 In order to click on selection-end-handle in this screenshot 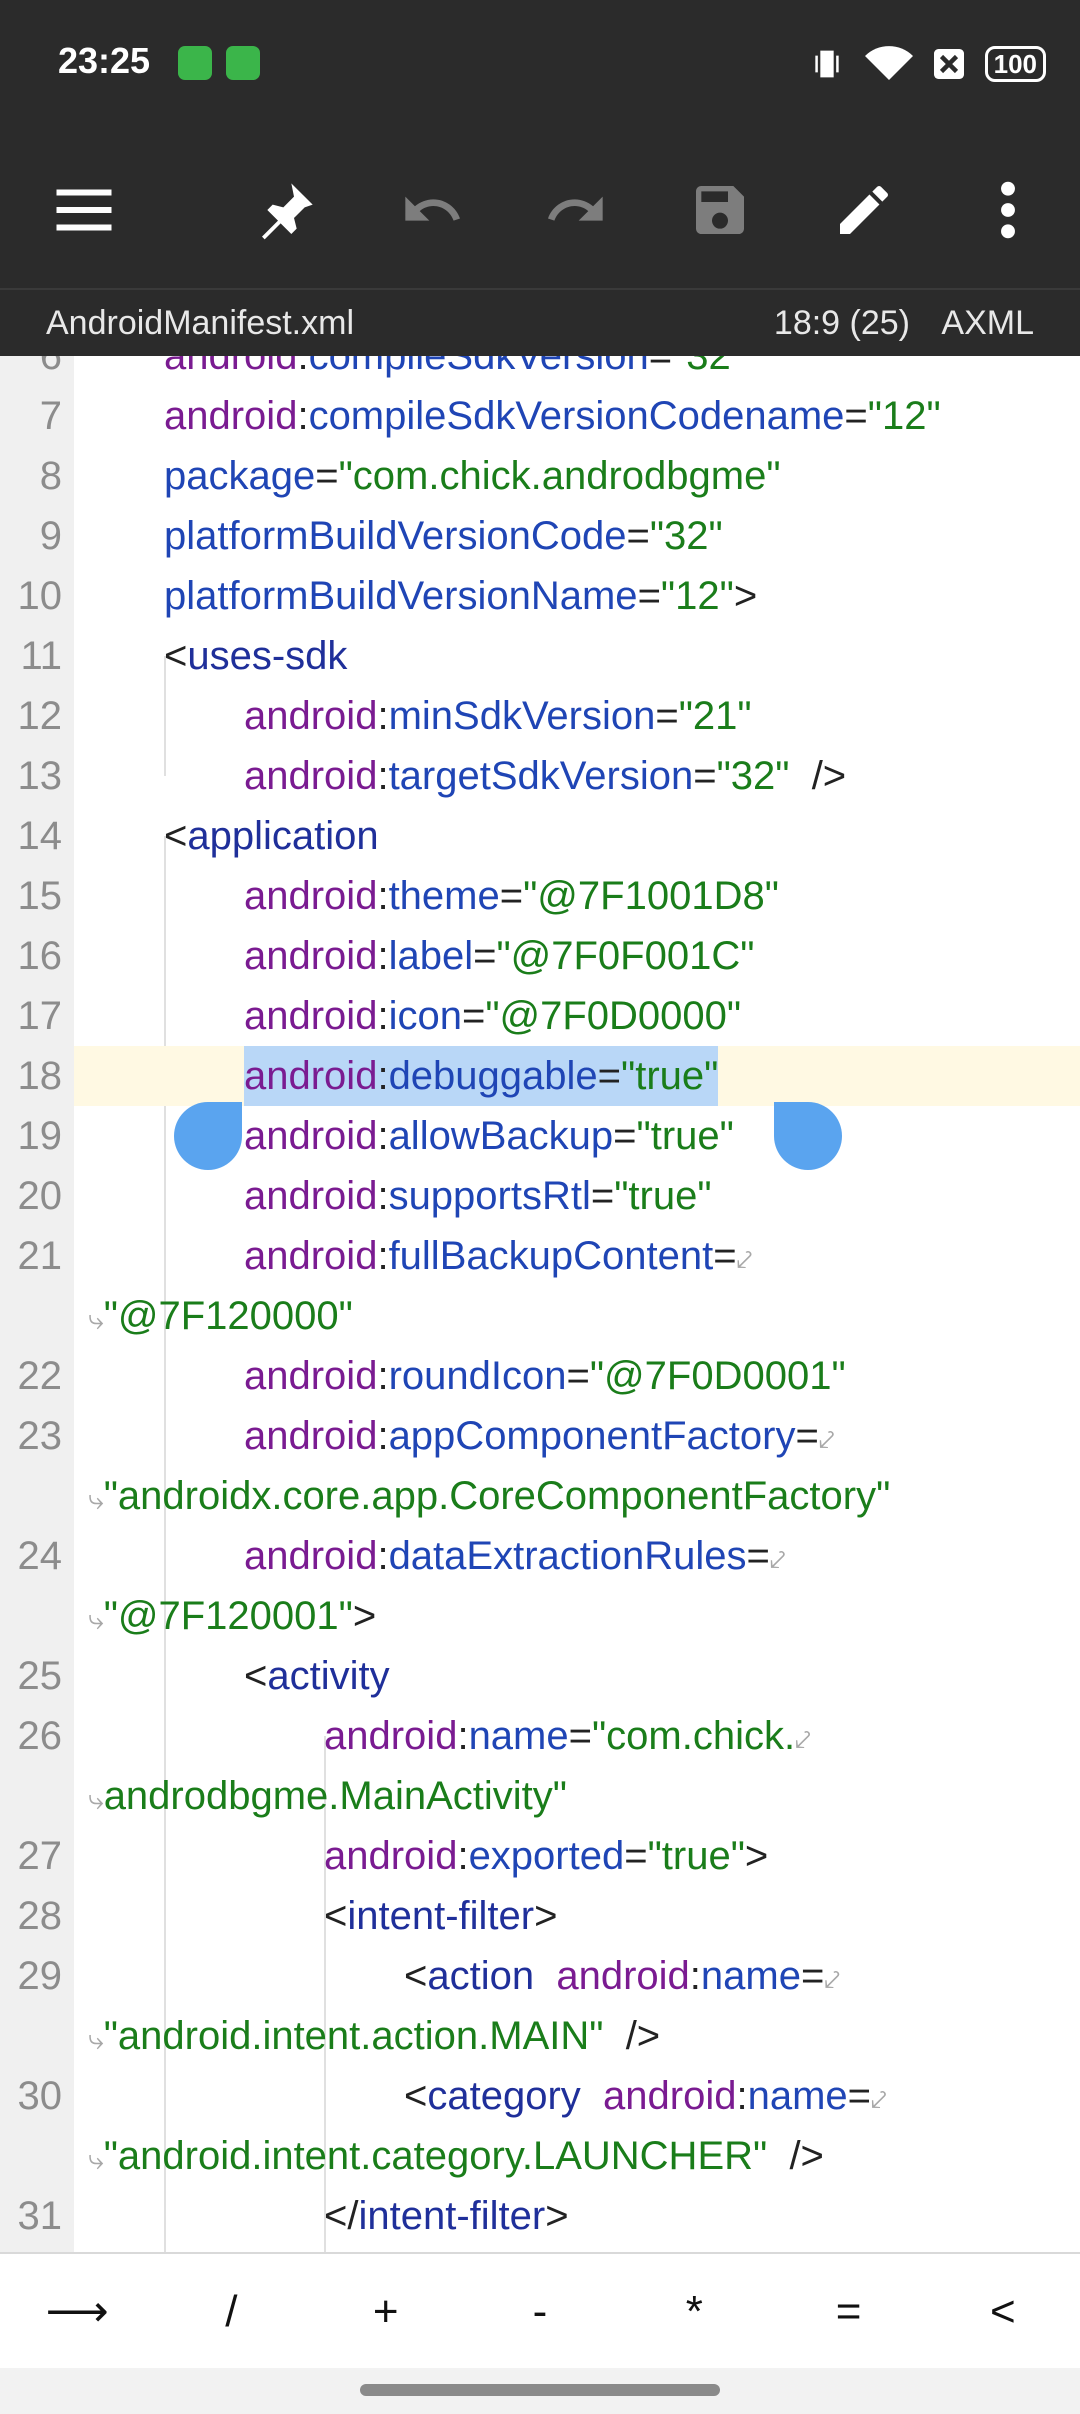, I will do `click(808, 1136)`.